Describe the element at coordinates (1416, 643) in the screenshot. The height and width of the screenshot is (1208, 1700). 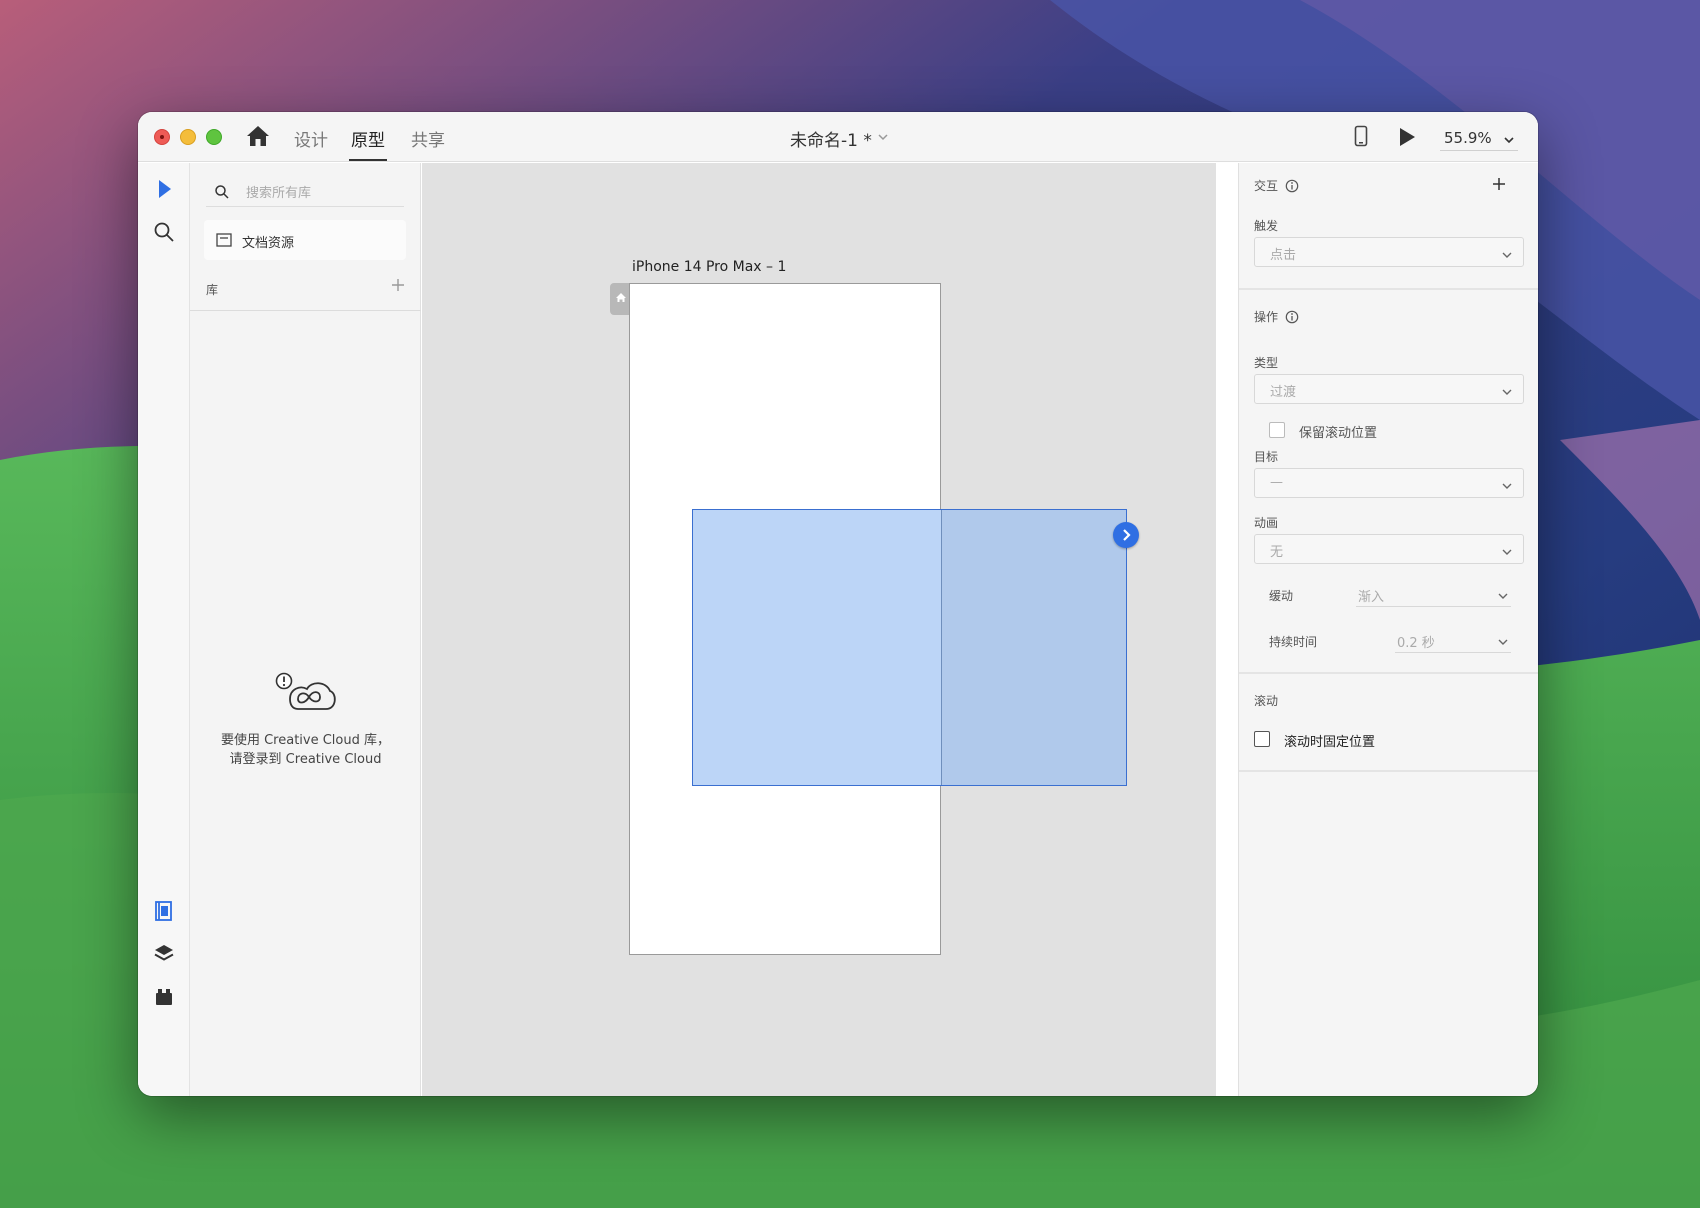
I see `duration-value: 0.2 秒` at that location.